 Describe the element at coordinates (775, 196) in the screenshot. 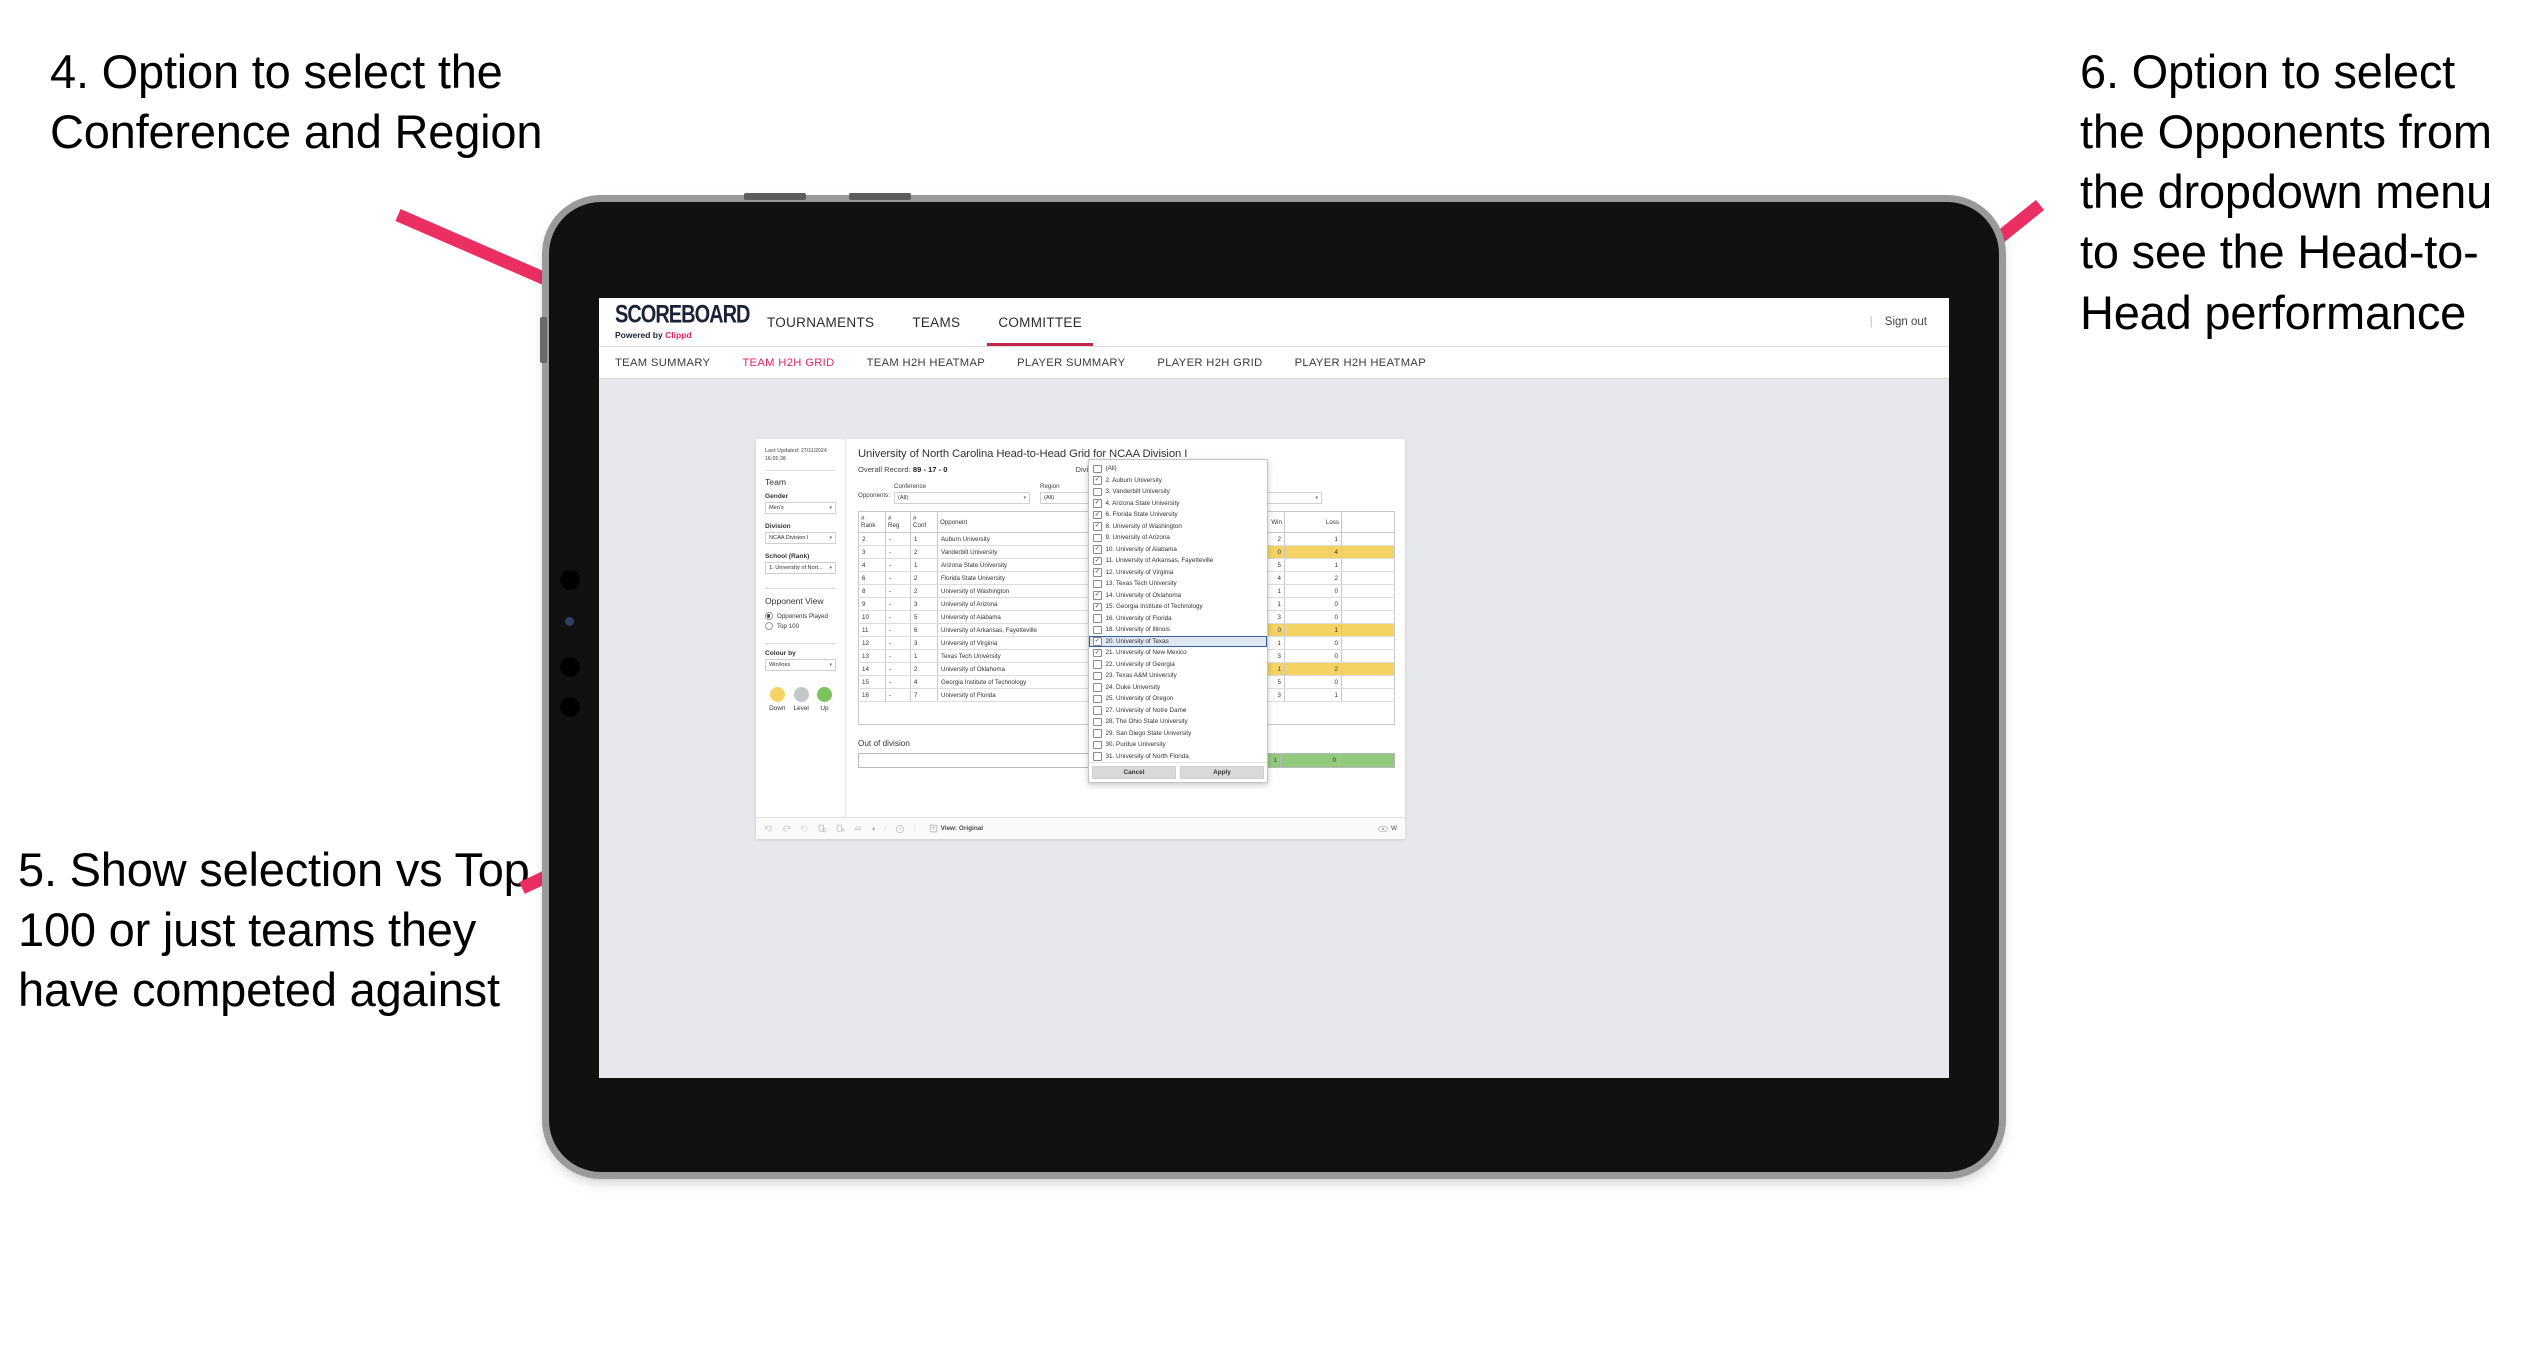

I see `volume-up-button` at that location.